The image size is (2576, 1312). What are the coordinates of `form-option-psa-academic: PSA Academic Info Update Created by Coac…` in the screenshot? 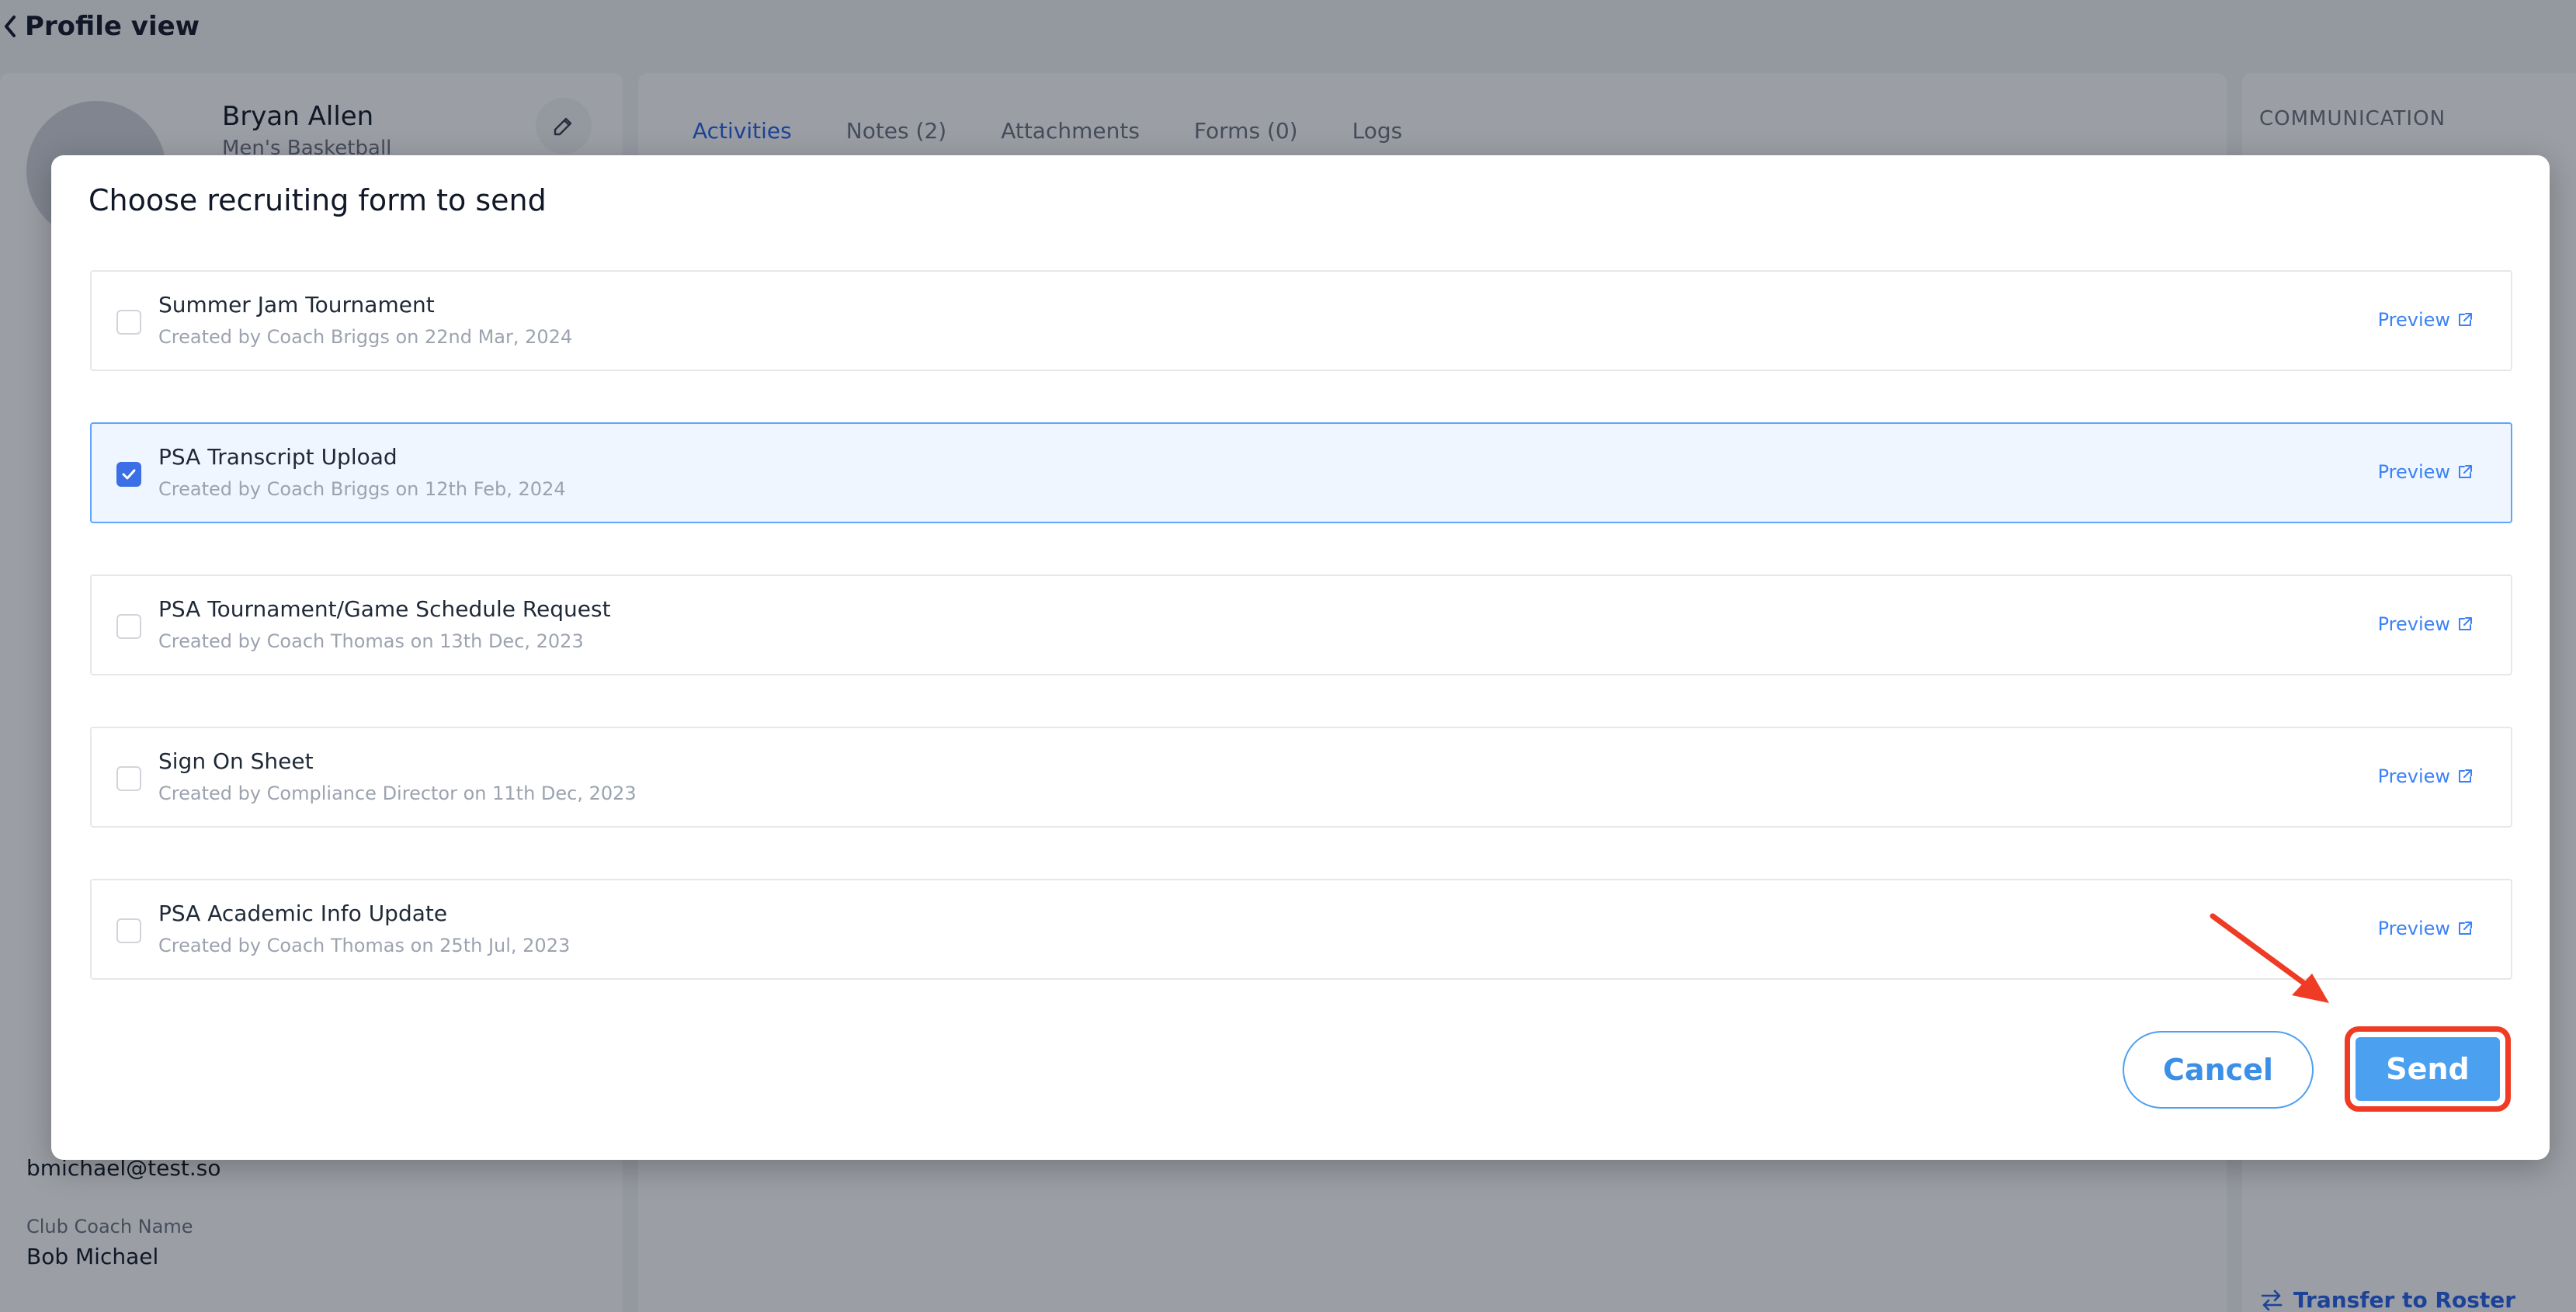 It's located at (1301, 929).